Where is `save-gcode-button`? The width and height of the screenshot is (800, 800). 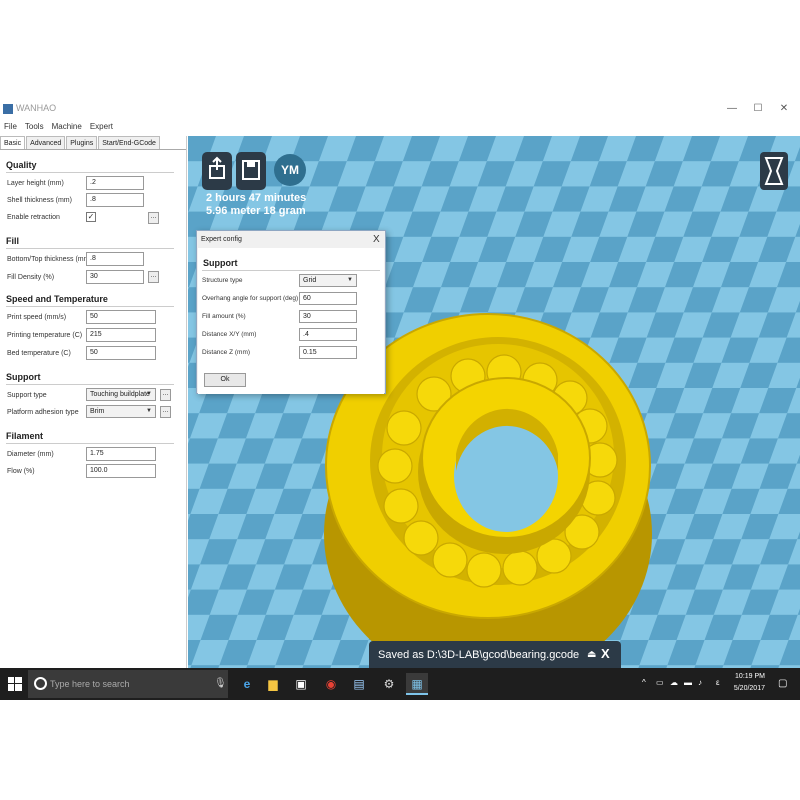
save-gcode-button is located at coordinates (251, 171).